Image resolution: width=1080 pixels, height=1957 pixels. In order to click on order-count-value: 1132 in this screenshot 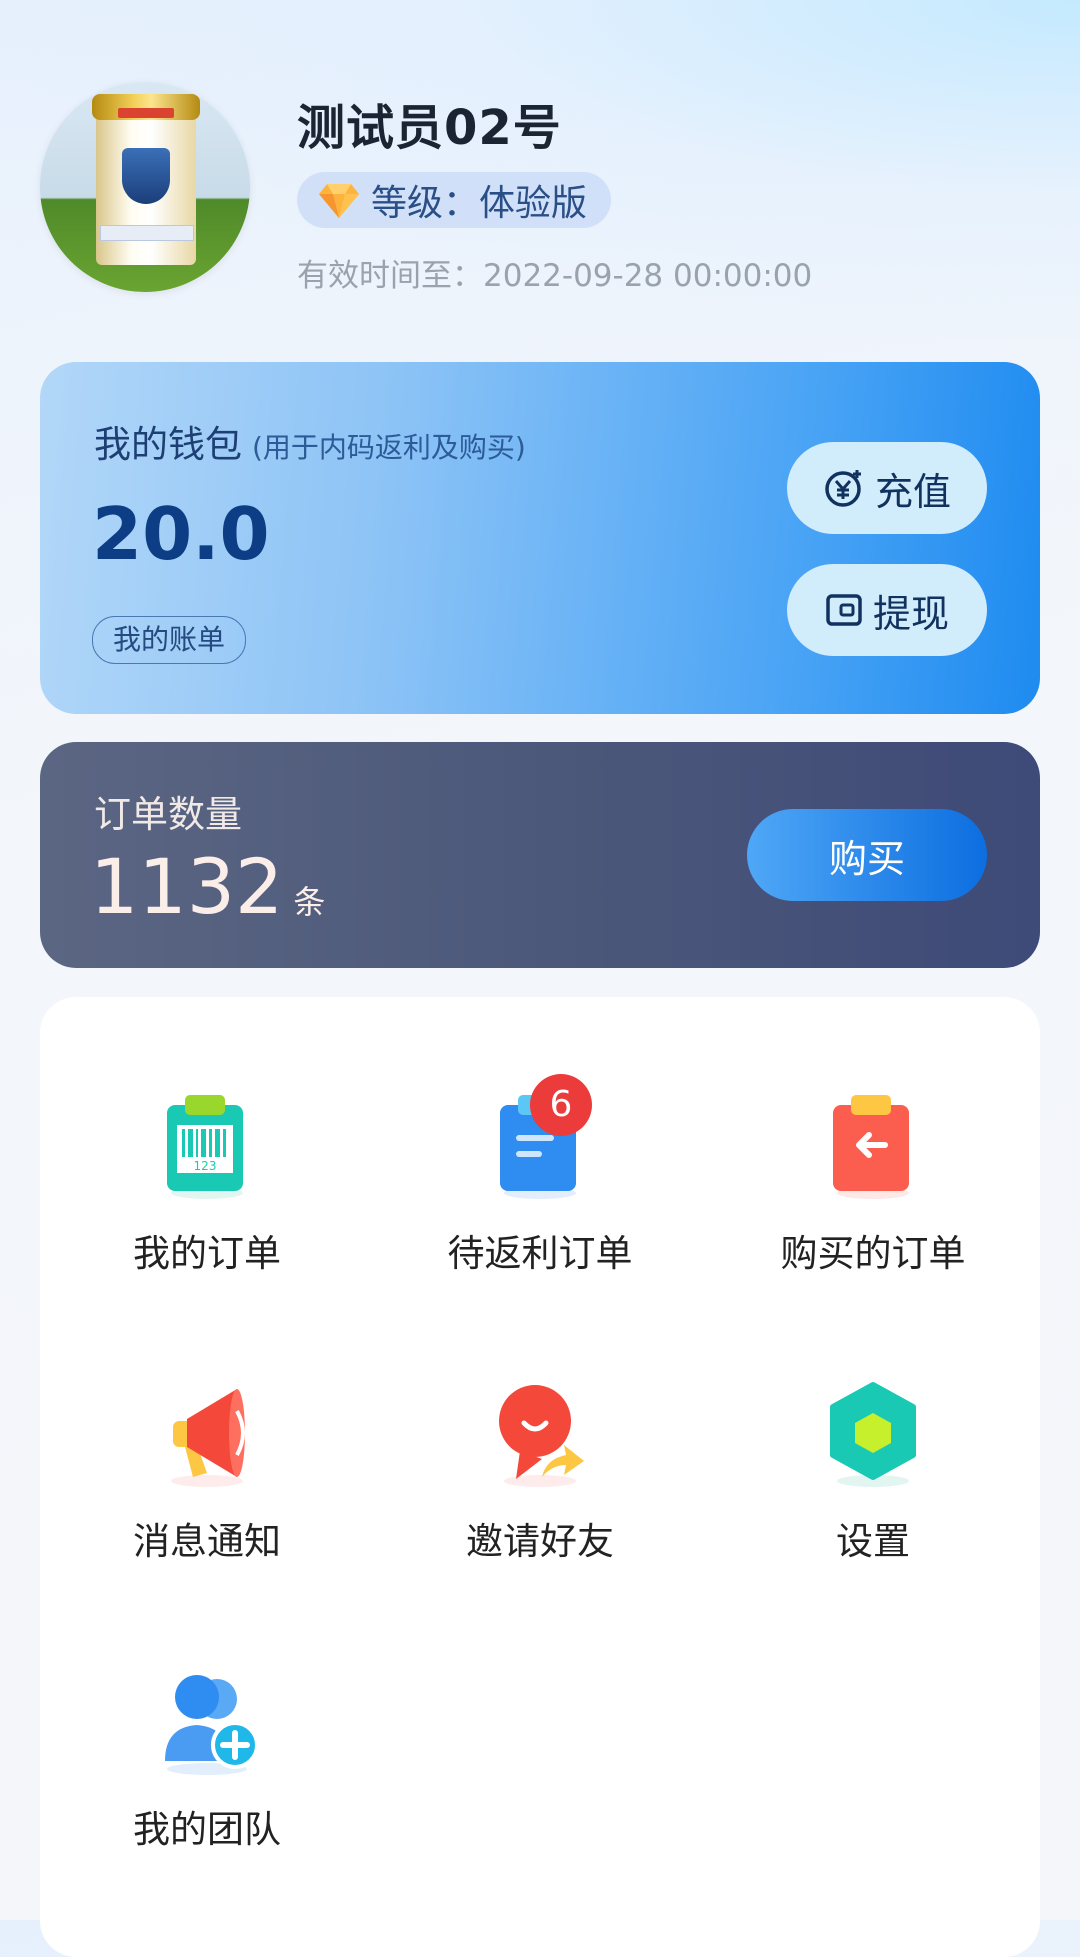, I will do `click(187, 886)`.